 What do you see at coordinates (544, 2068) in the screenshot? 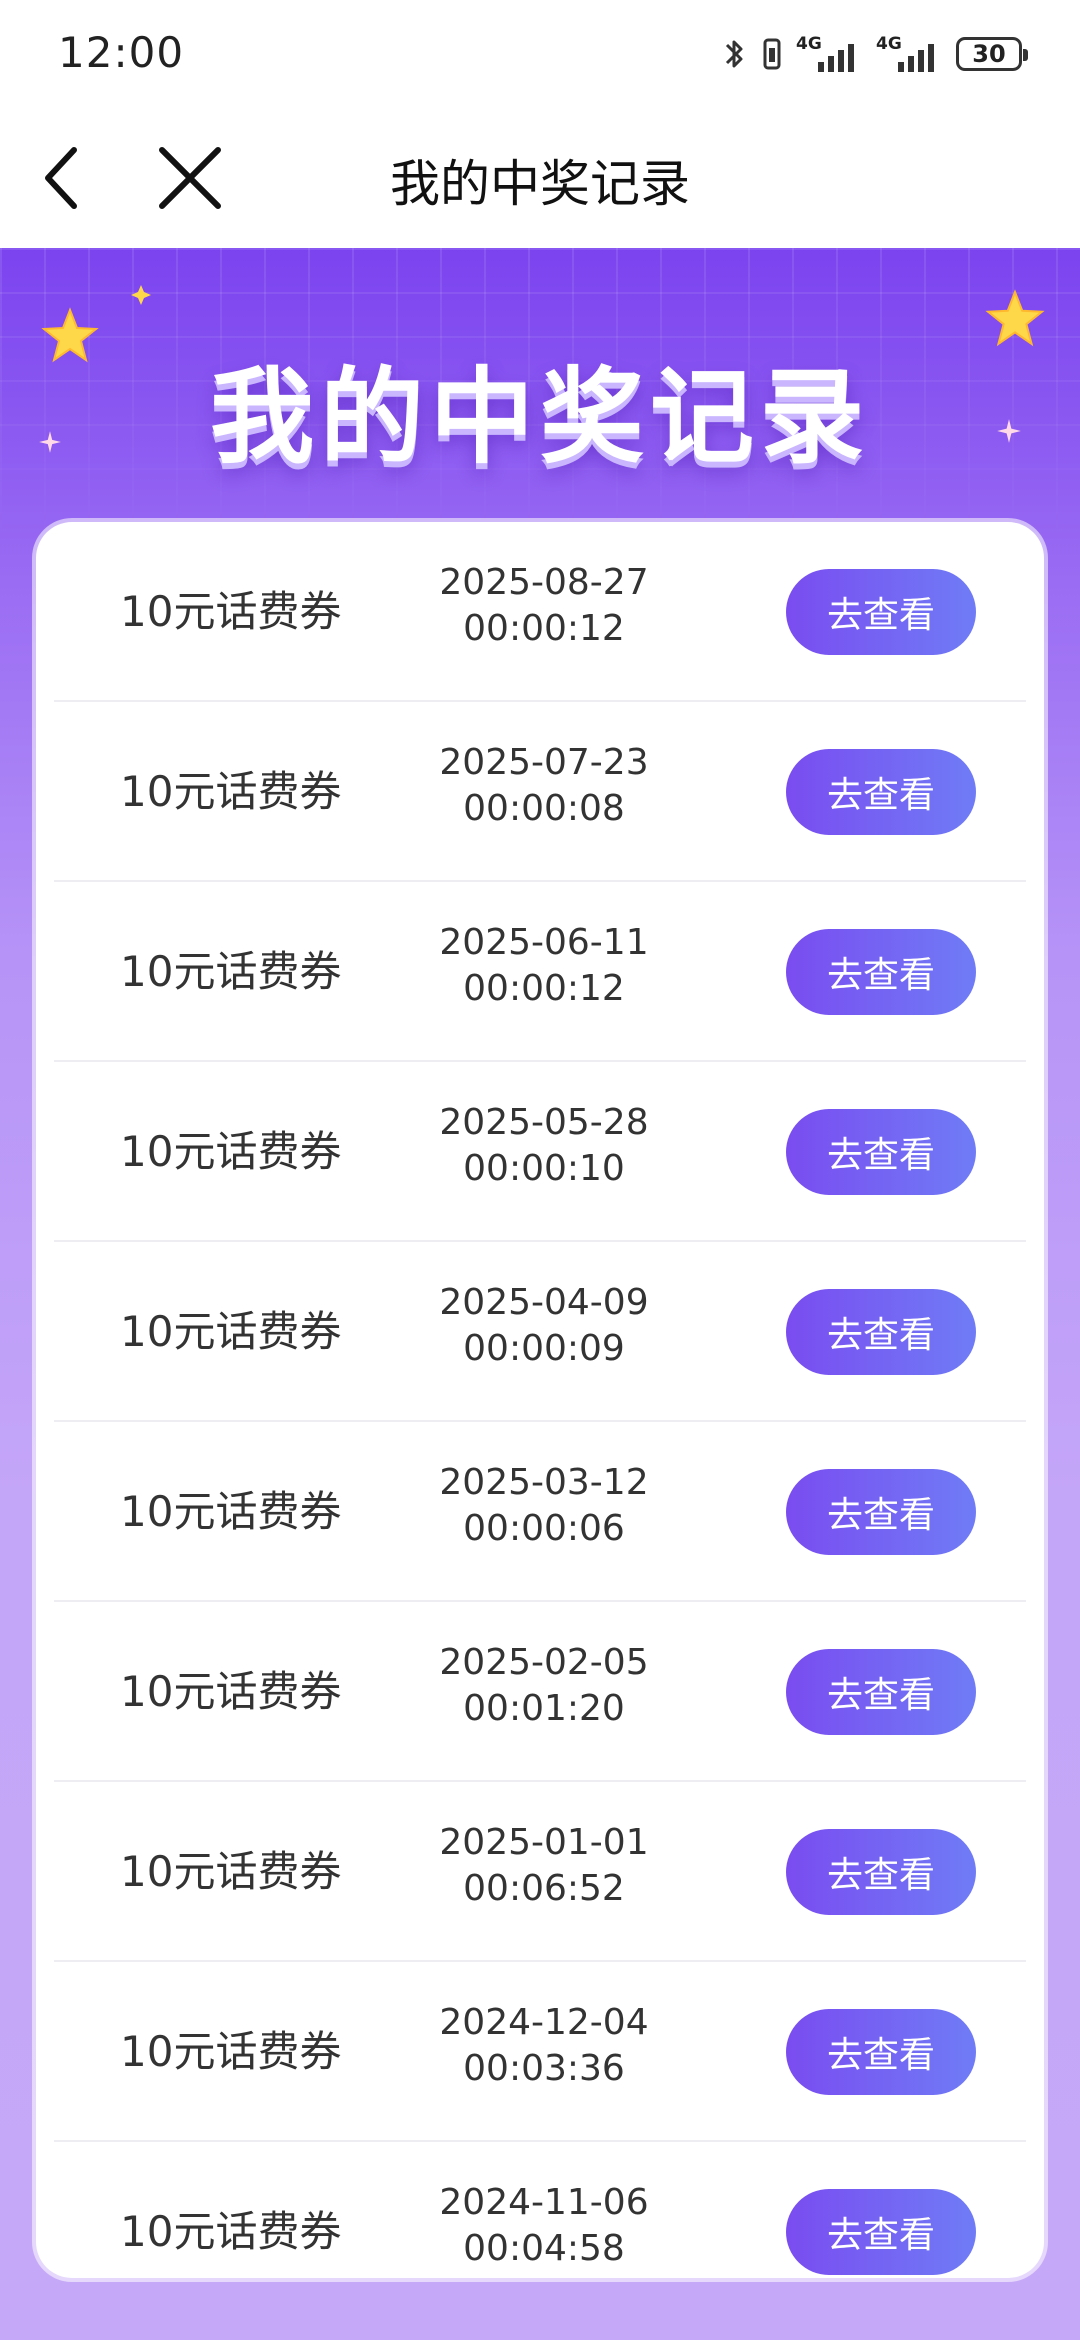
I see `prize-time: 00:03:36` at bounding box center [544, 2068].